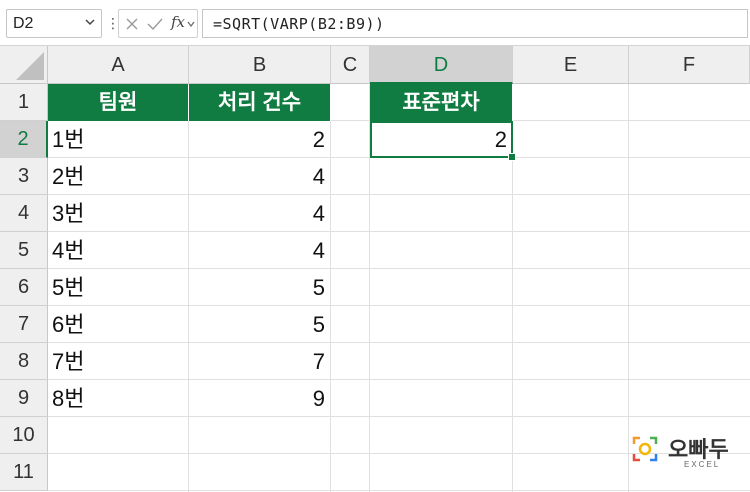 The width and height of the screenshot is (750, 492). Describe the element at coordinates (24, 250) in the screenshot. I see `row-header-5: 5` at that location.